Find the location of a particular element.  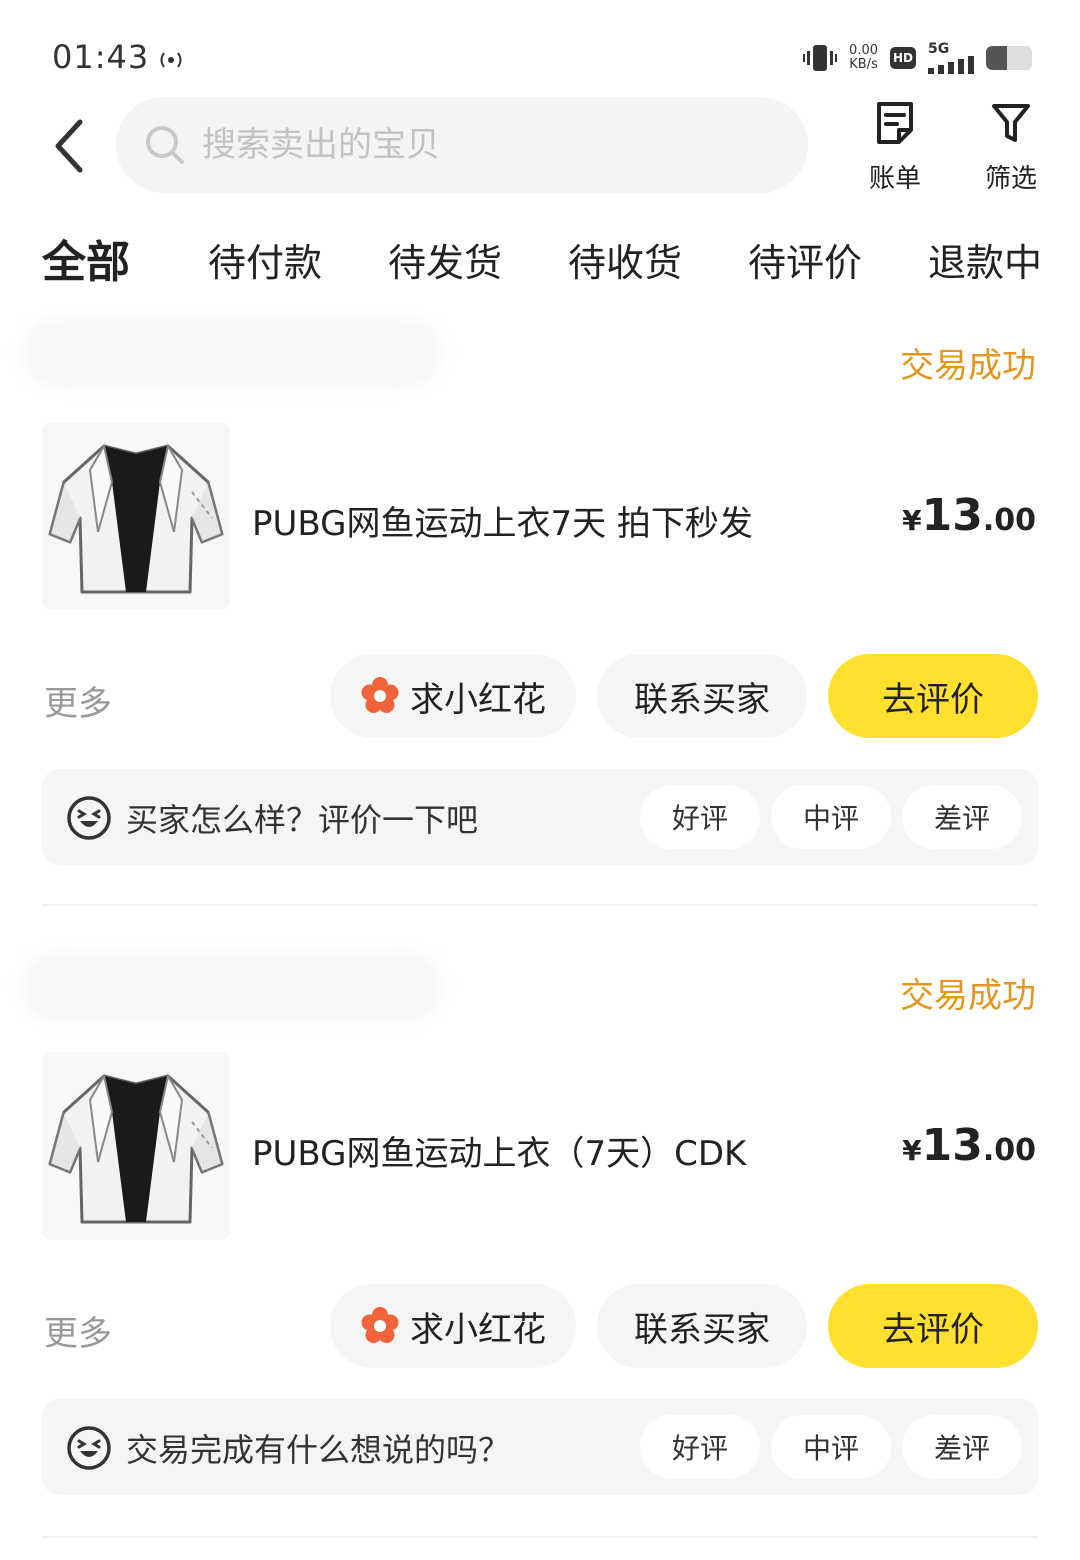

tab-pending-review: 待评价 is located at coordinates (805, 264).